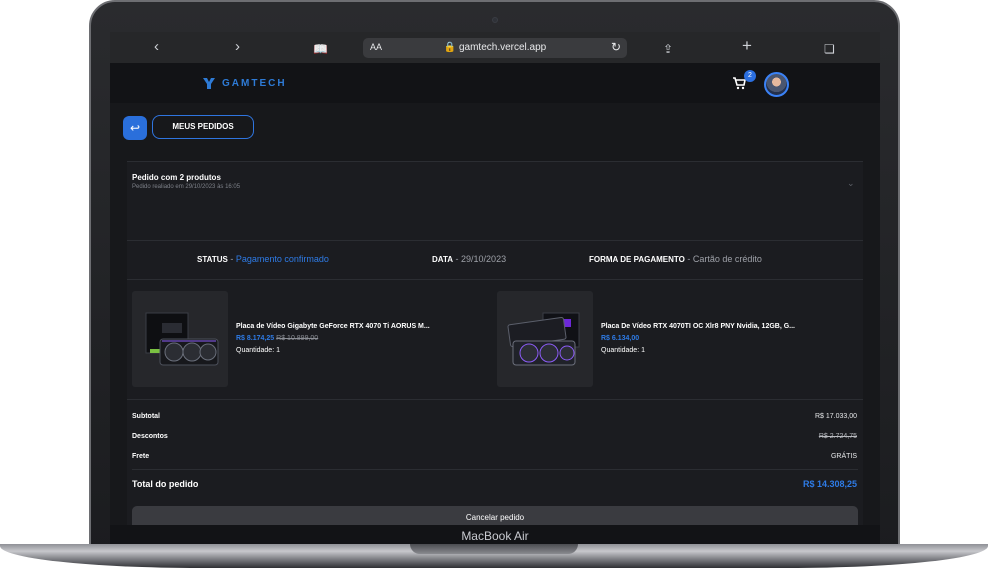 This screenshot has height=568, width=988. What do you see at coordinates (494, 549) in the screenshot?
I see `laptop-notch` at bounding box center [494, 549].